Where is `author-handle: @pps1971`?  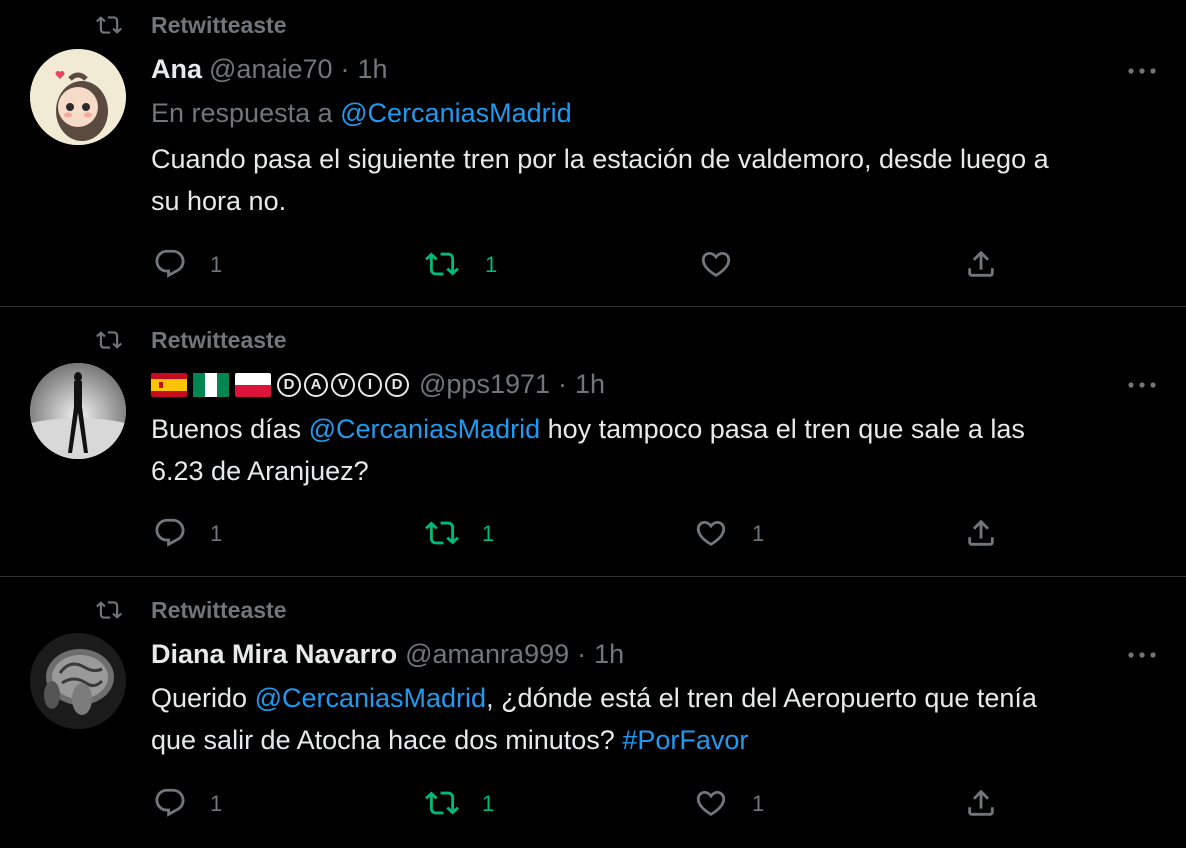
author-handle: @pps1971 is located at coordinates (484, 384).